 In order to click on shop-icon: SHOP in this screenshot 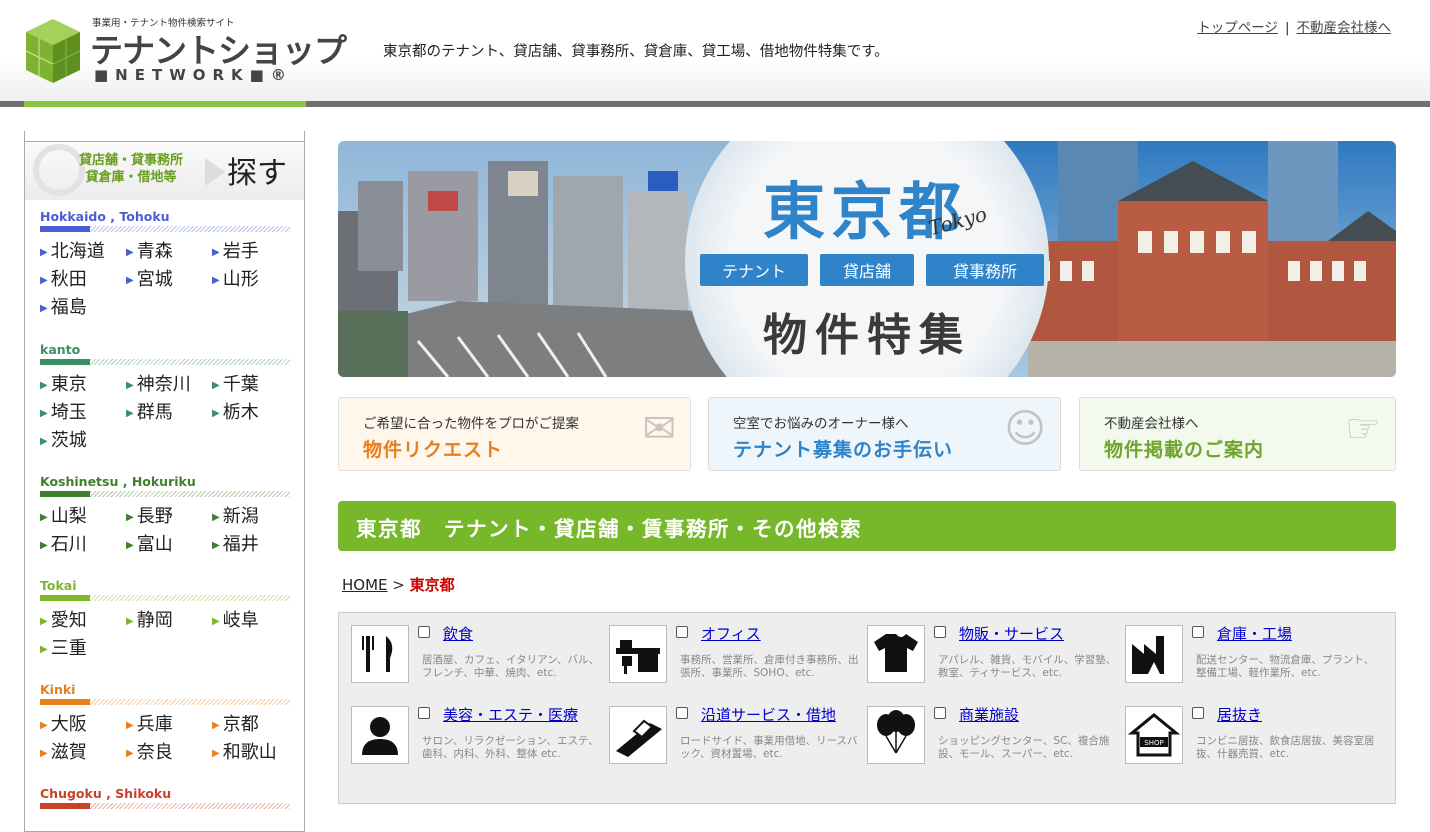, I will do `click(1154, 735)`.